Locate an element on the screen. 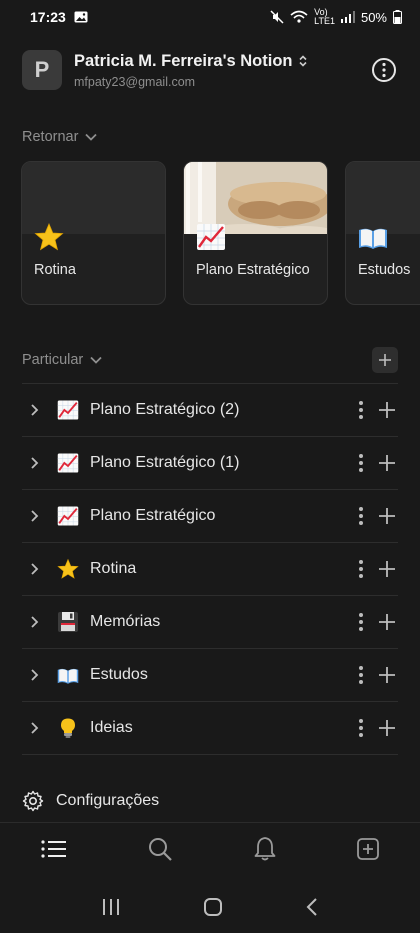  recent-card-estudos: Estudos is located at coordinates (382, 233).